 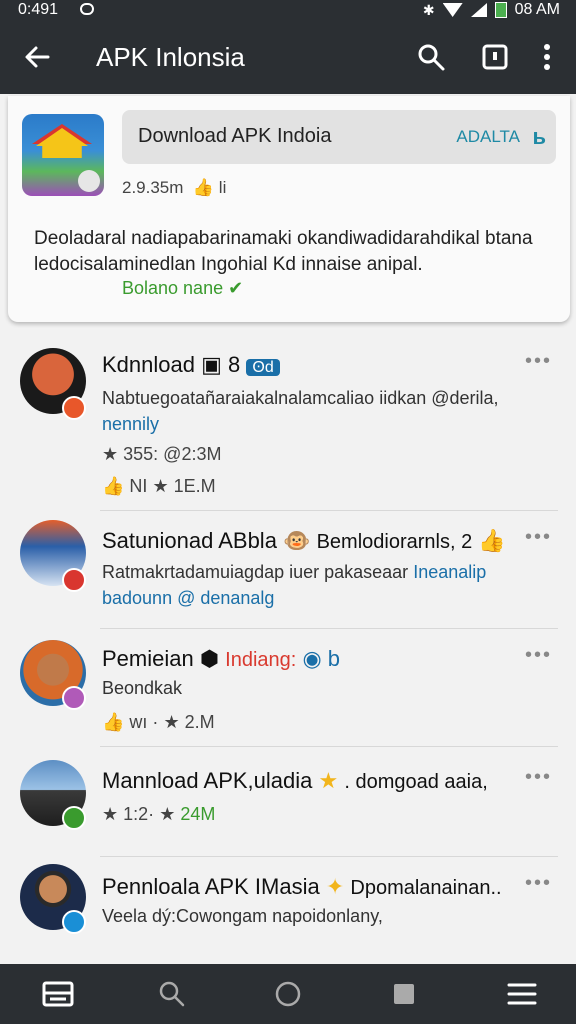 What do you see at coordinates (235, 136) in the screenshot?
I see `download-label: Download APK Indoia` at bounding box center [235, 136].